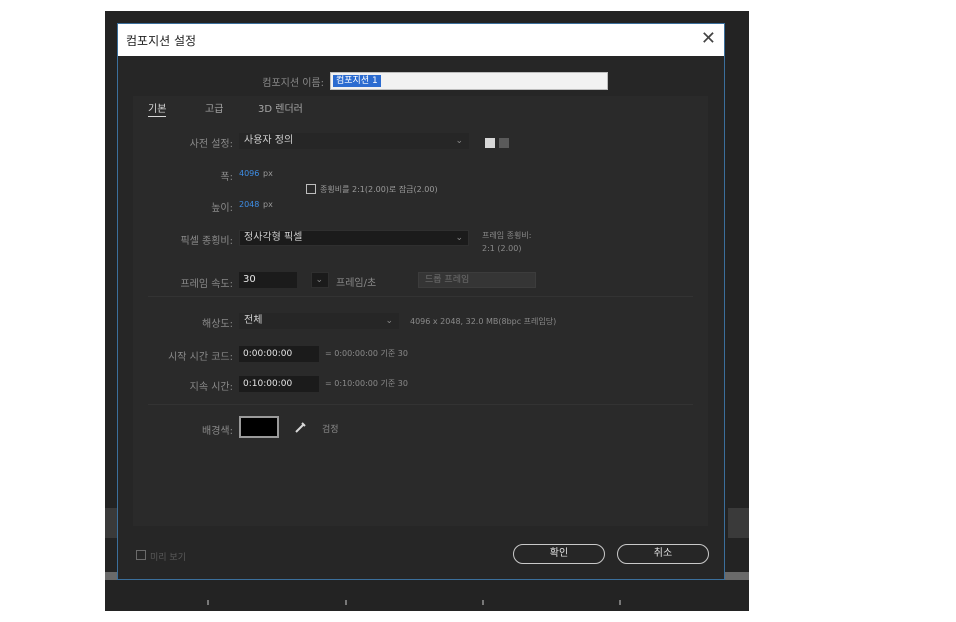 Image resolution: width=956 pixels, height=622 pixels. I want to click on delete-preset-icon, so click(504, 143).